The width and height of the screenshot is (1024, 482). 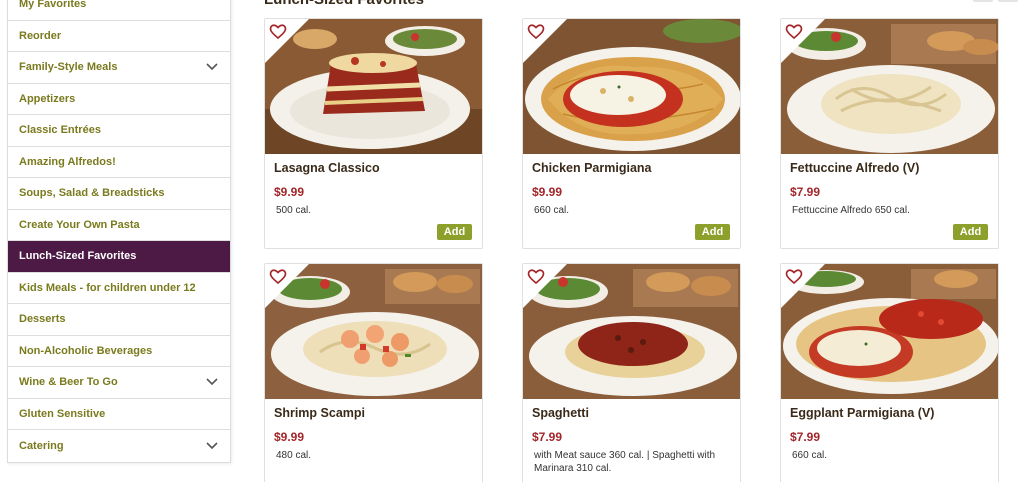 I want to click on dish-photo-spaghetti, so click(x=631, y=331).